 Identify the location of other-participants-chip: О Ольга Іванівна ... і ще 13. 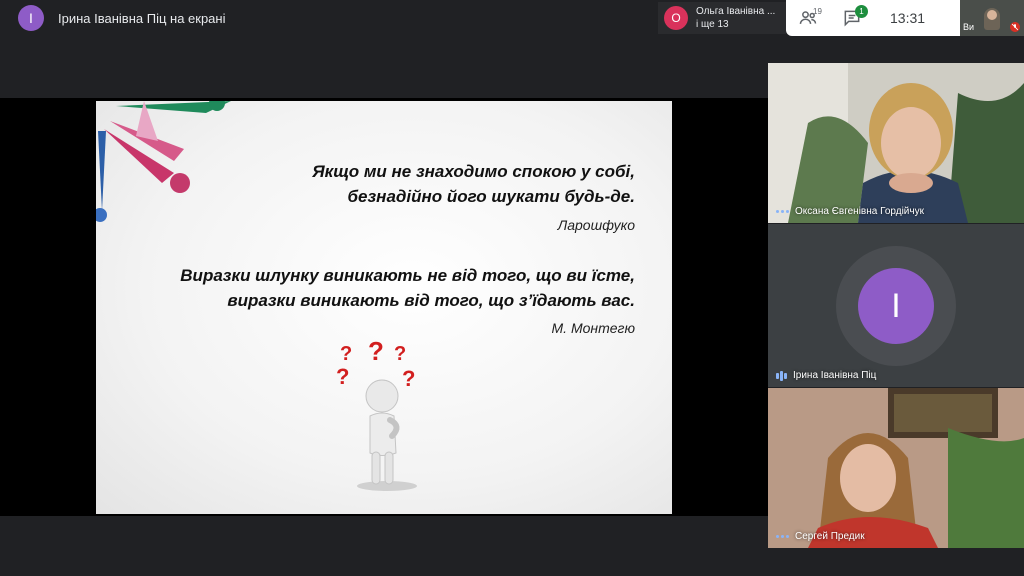
(722, 18).